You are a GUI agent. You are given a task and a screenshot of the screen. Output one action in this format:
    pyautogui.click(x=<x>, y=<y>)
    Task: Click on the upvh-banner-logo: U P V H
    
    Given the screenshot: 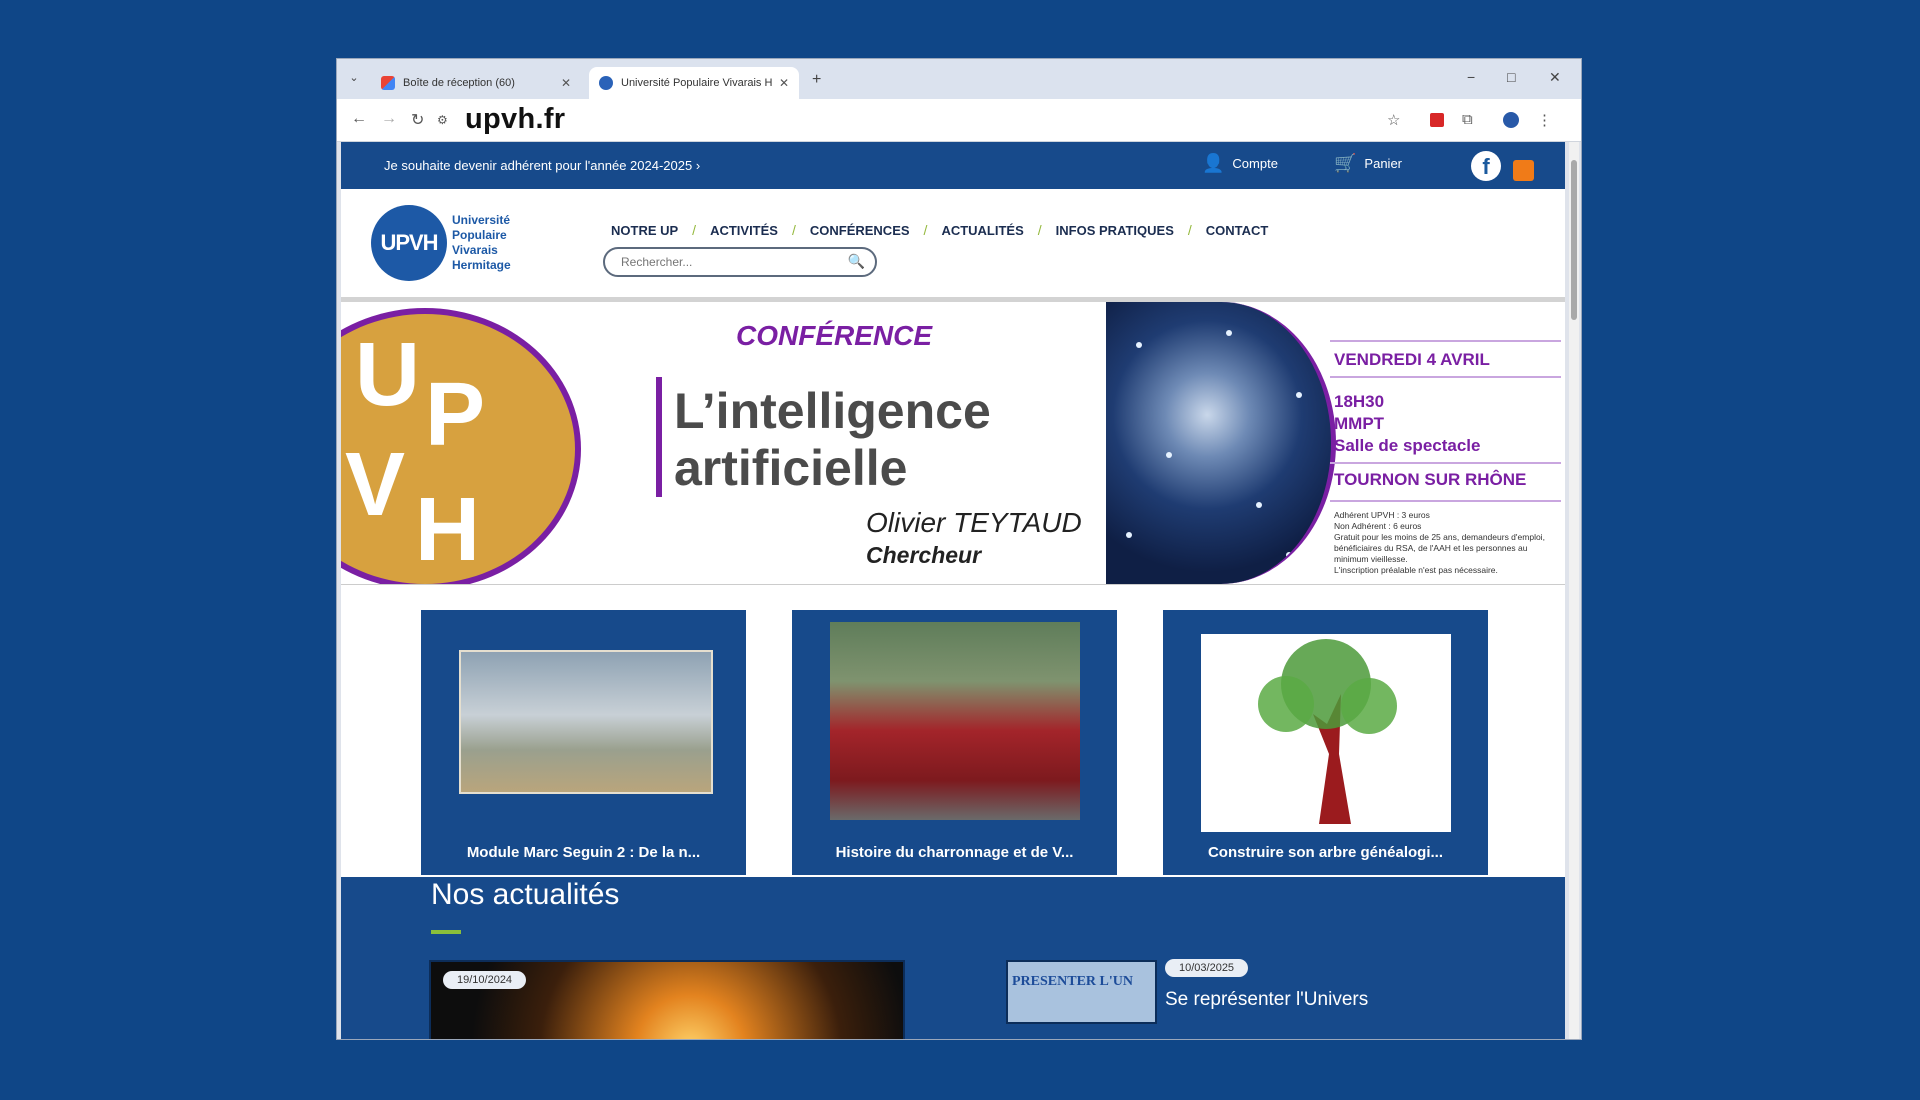 What is the action you would take?
    pyautogui.click(x=461, y=446)
    